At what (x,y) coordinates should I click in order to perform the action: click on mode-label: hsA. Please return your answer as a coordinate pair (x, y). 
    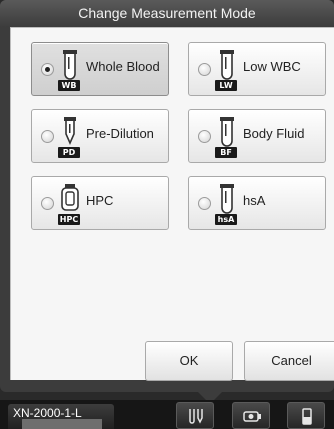
    Looking at the image, I should click on (254, 200).